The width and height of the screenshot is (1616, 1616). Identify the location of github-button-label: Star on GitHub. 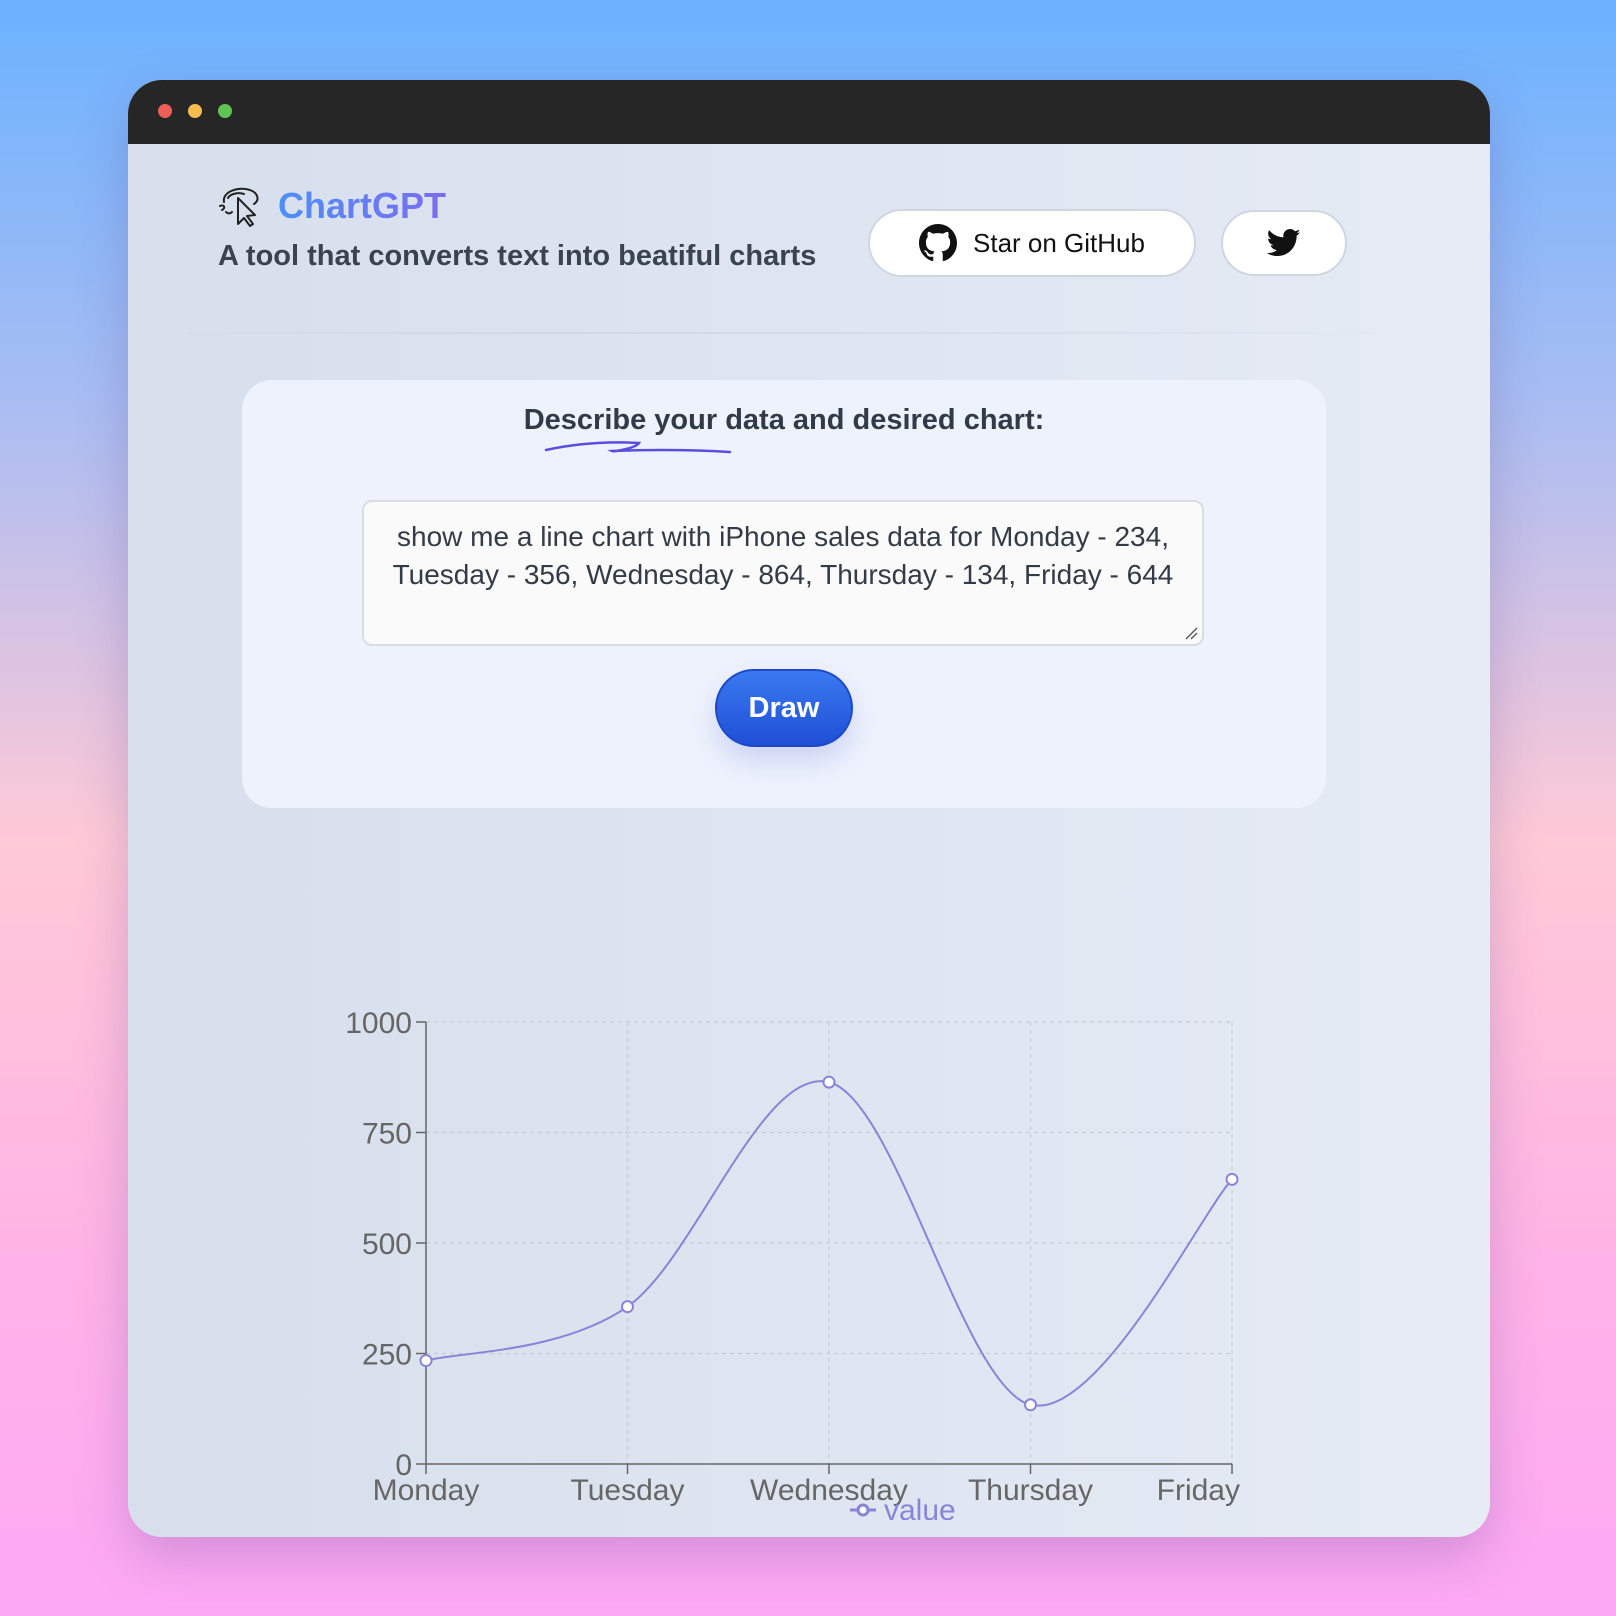
(1059, 242).